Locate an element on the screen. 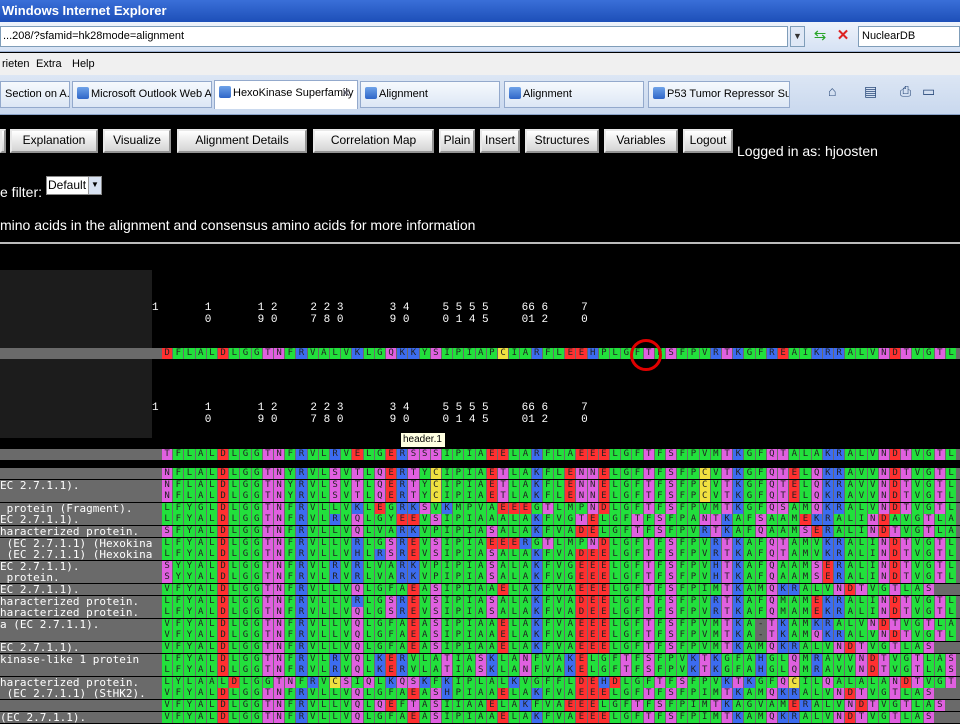 The width and height of the screenshot is (960, 724). residue: N is located at coordinates (839, 694).